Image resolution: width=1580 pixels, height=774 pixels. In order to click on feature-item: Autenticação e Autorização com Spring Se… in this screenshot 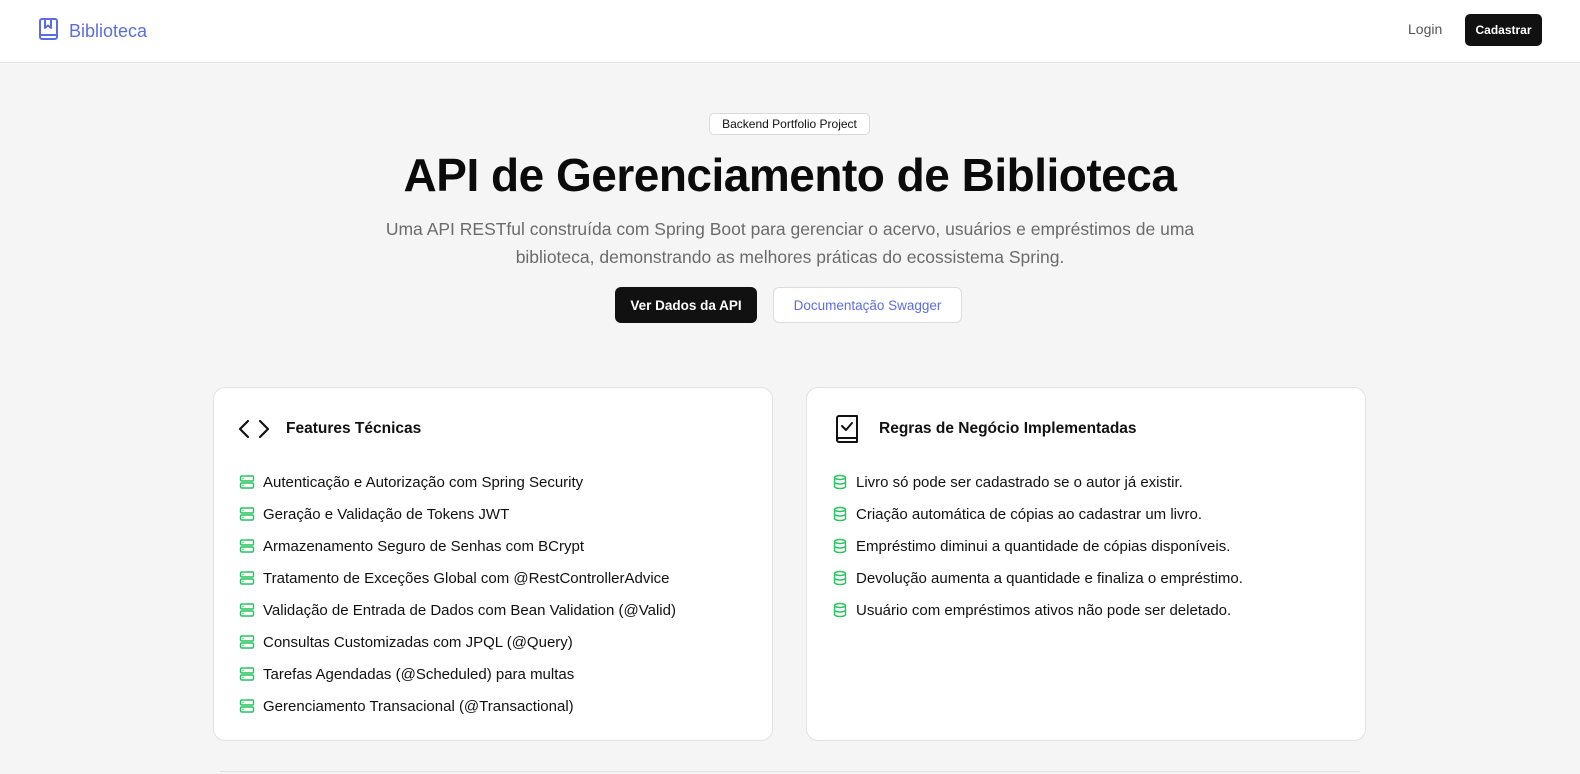, I will do `click(457, 482)`.